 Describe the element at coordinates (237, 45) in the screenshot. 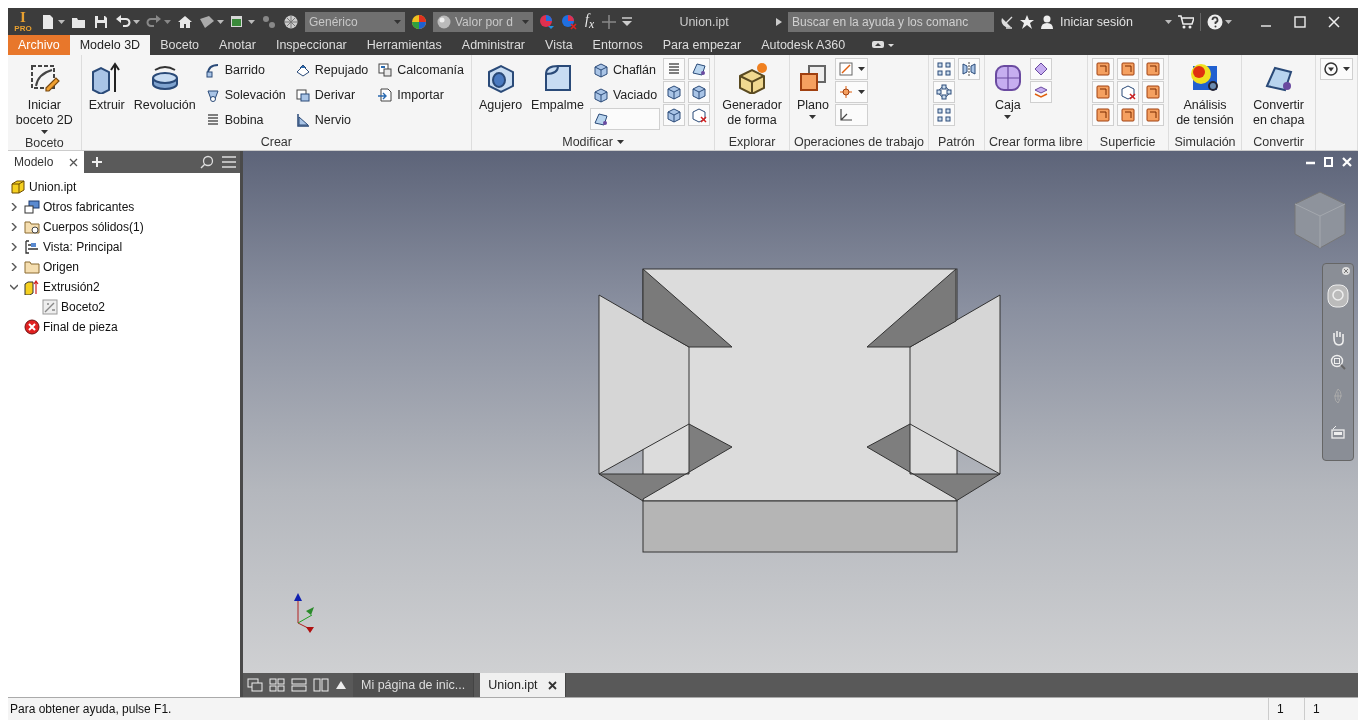

I see `ribbon-tab: Anotar` at that location.